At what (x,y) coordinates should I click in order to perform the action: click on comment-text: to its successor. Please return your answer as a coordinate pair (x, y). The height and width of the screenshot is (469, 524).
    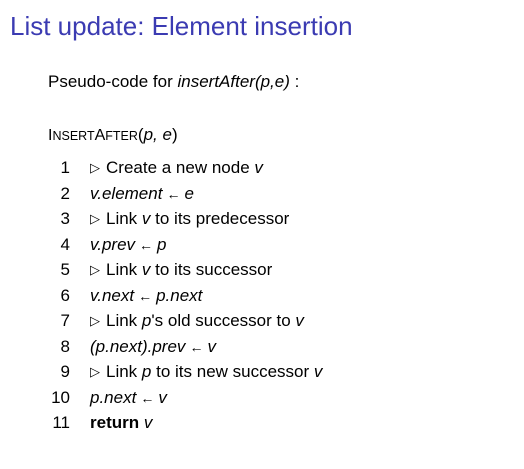
    Looking at the image, I should click on (211, 269).